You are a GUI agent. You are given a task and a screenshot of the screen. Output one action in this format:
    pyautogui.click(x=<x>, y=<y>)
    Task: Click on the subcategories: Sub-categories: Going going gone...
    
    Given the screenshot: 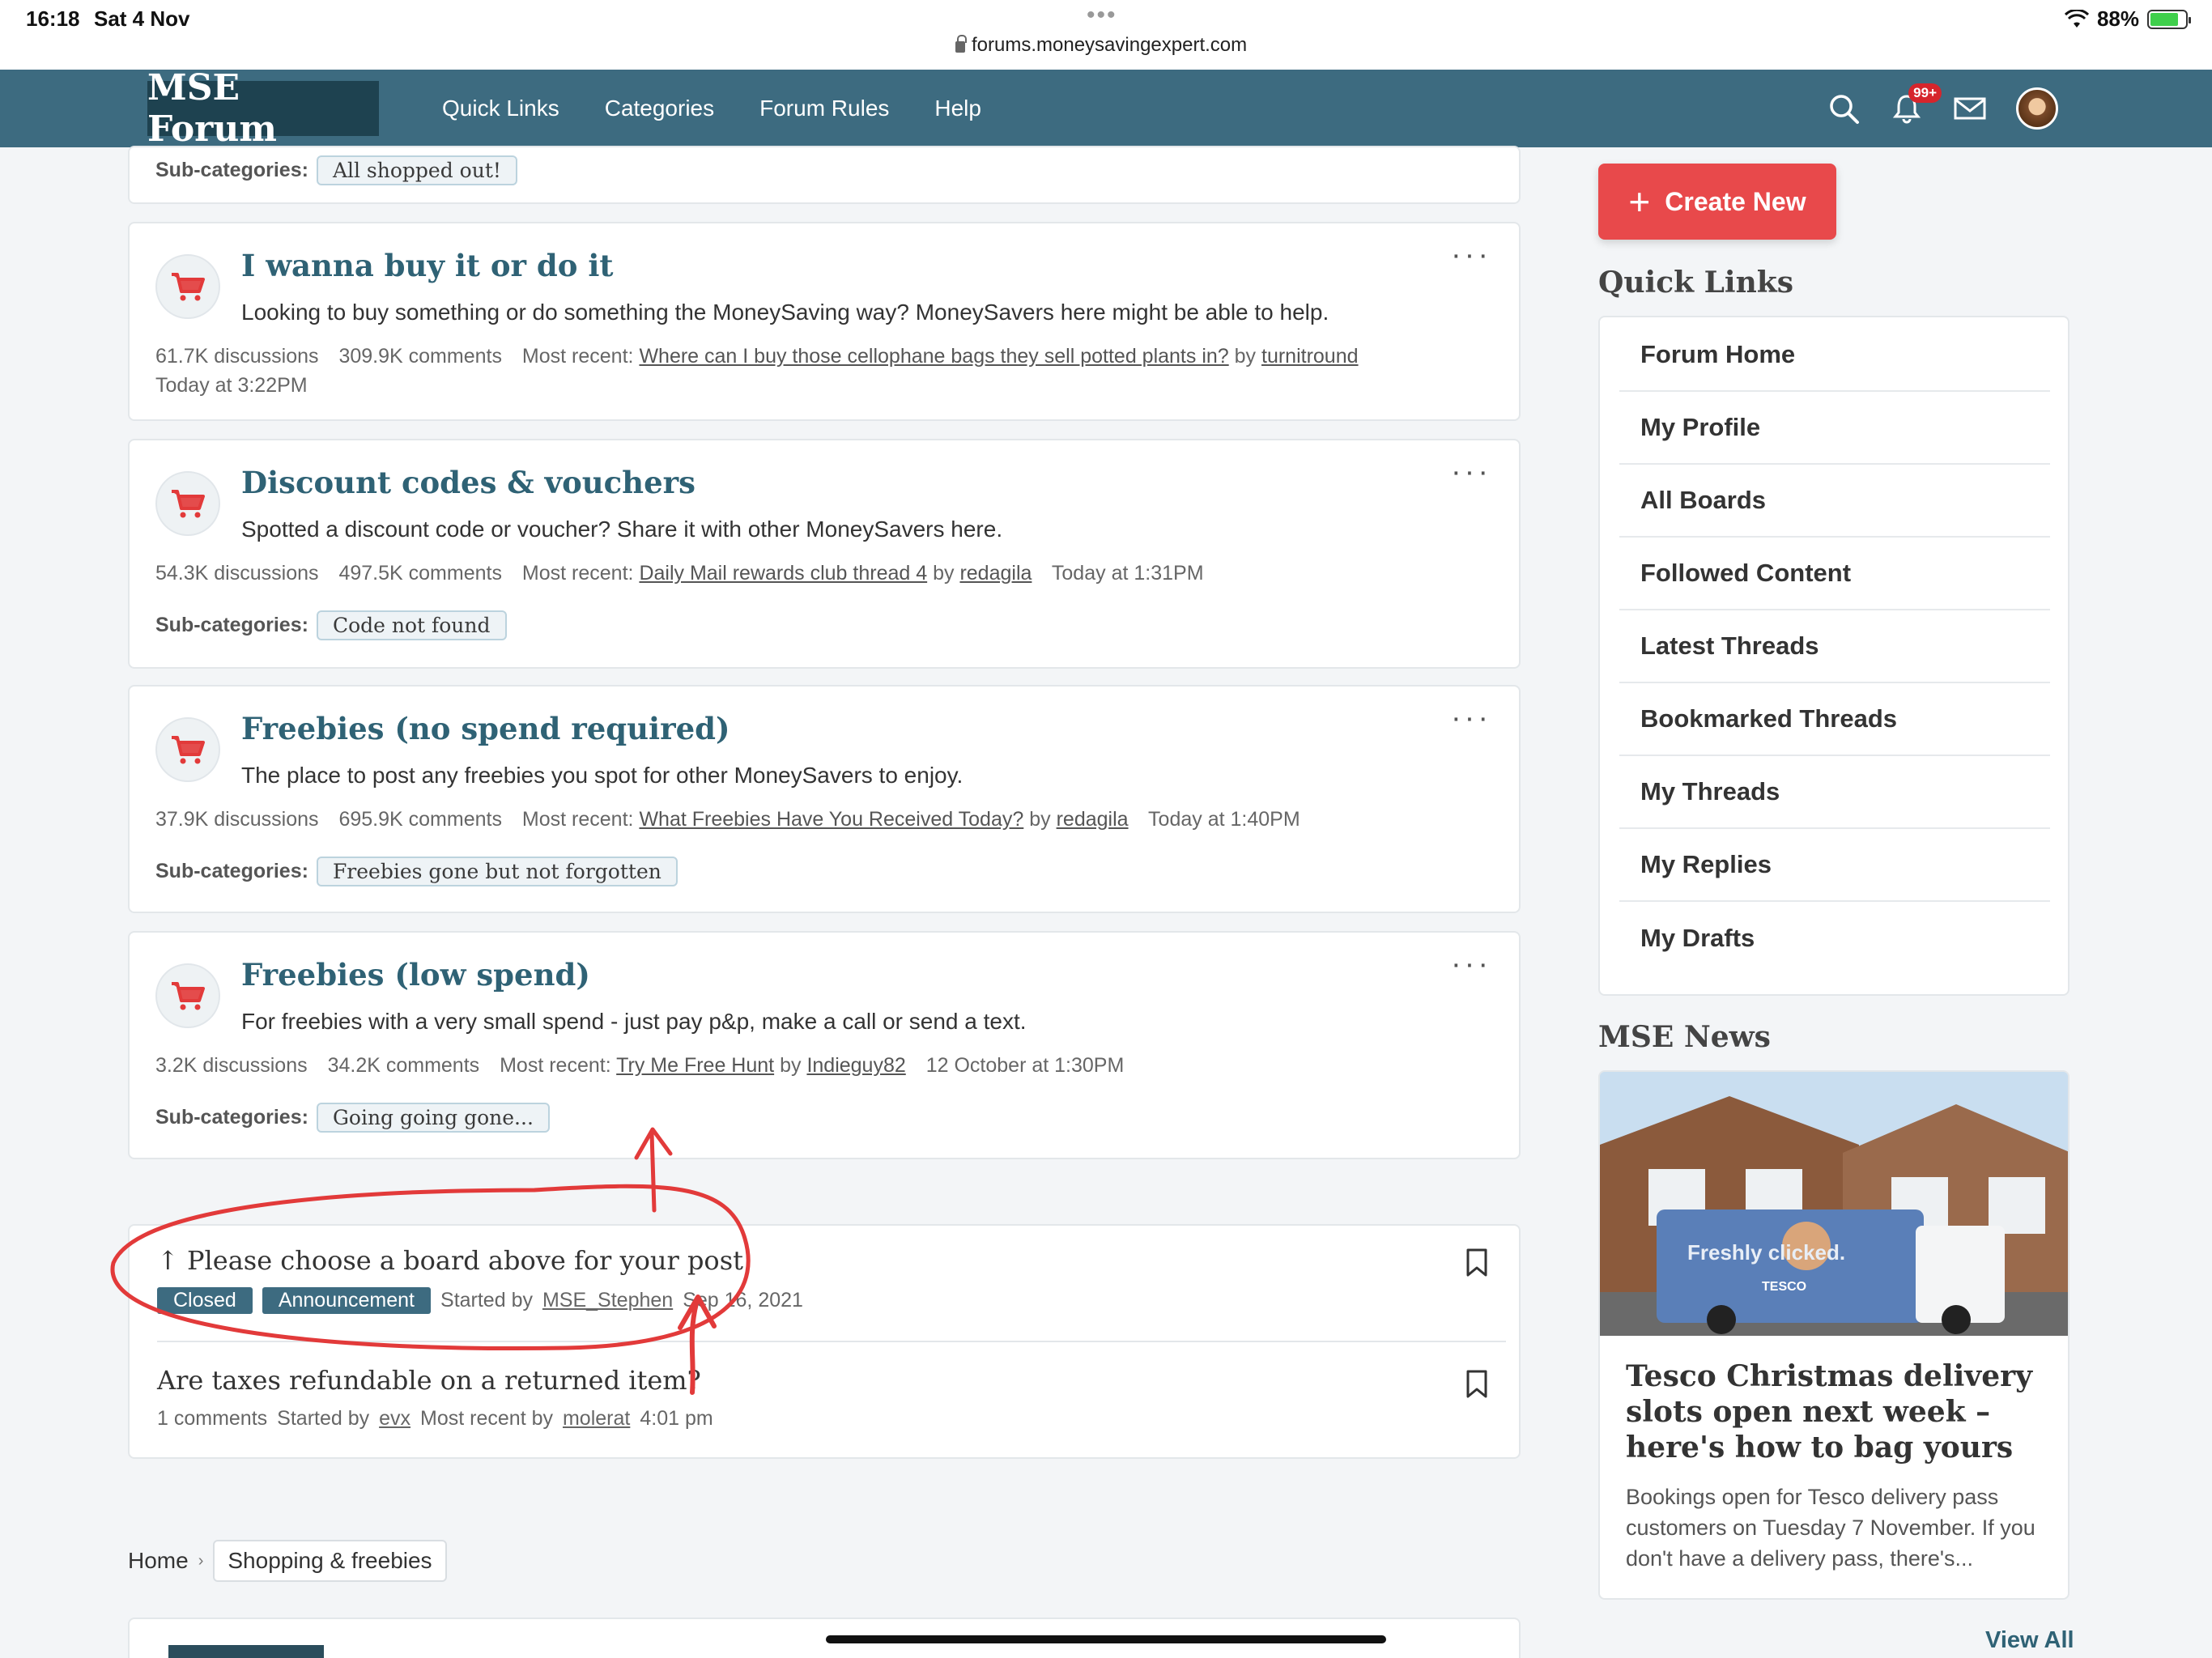 What is the action you would take?
    pyautogui.click(x=353, y=1118)
    